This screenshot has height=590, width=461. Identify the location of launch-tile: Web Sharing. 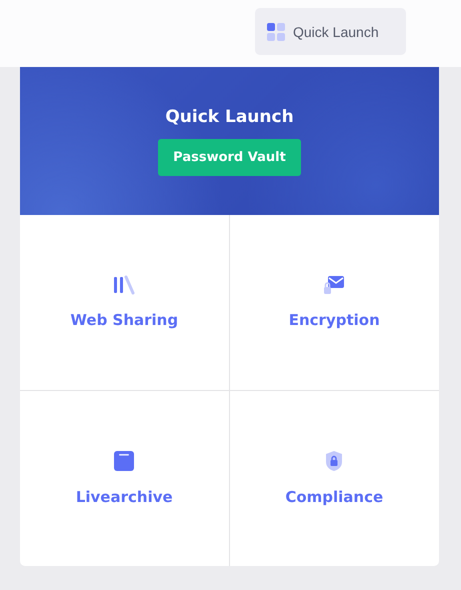
(125, 302).